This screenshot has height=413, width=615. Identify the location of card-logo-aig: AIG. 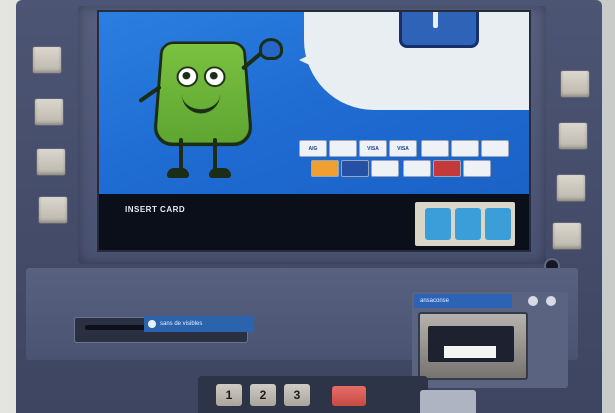
(313, 148).